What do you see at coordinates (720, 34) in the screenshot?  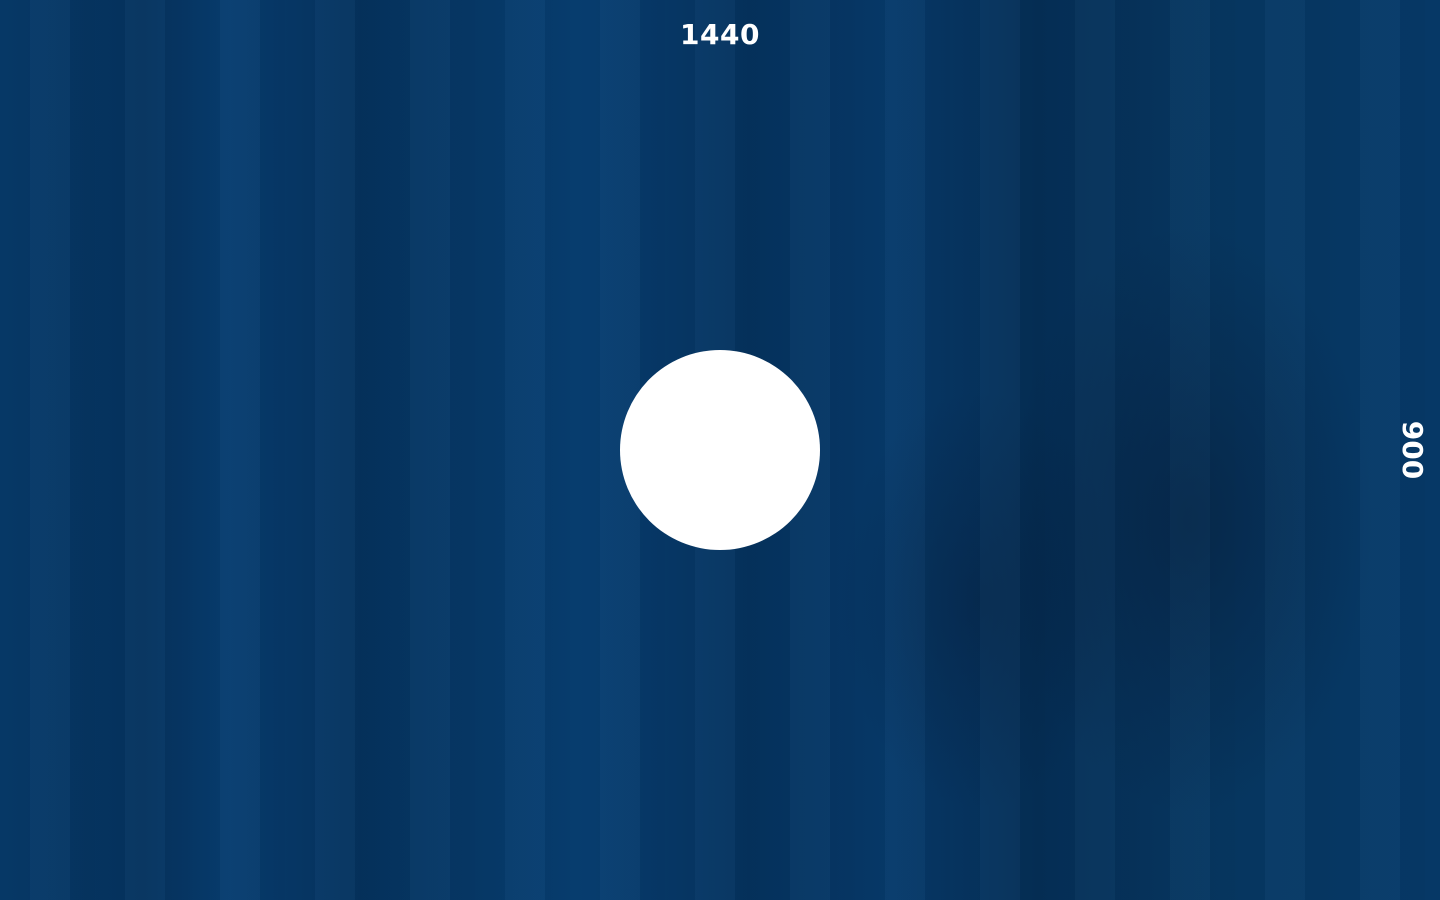 I see `width-label: 1440` at bounding box center [720, 34].